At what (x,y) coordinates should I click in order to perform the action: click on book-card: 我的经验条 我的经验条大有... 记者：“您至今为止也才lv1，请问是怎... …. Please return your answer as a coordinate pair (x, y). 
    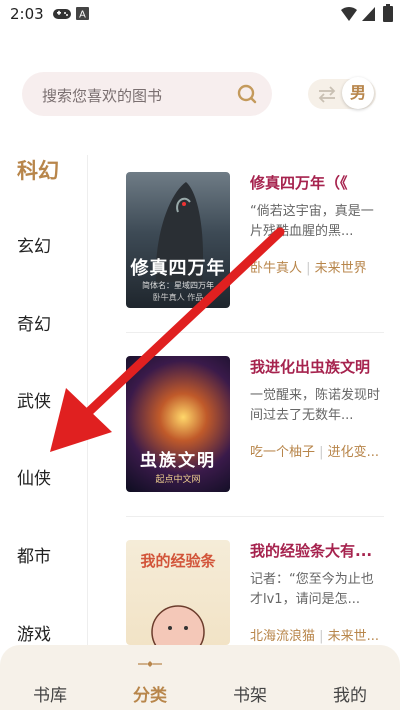
    Looking at the image, I should click on (255, 592).